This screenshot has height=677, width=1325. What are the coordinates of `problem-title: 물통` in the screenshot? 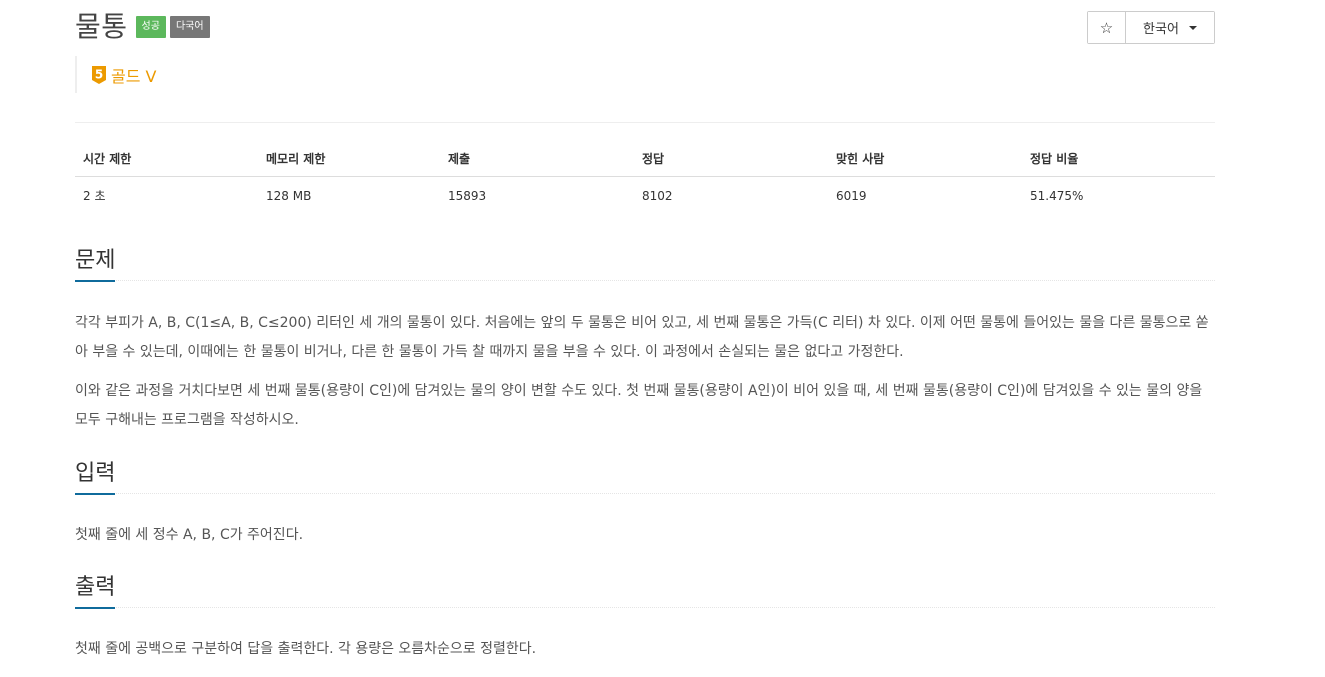 It's located at (101, 26).